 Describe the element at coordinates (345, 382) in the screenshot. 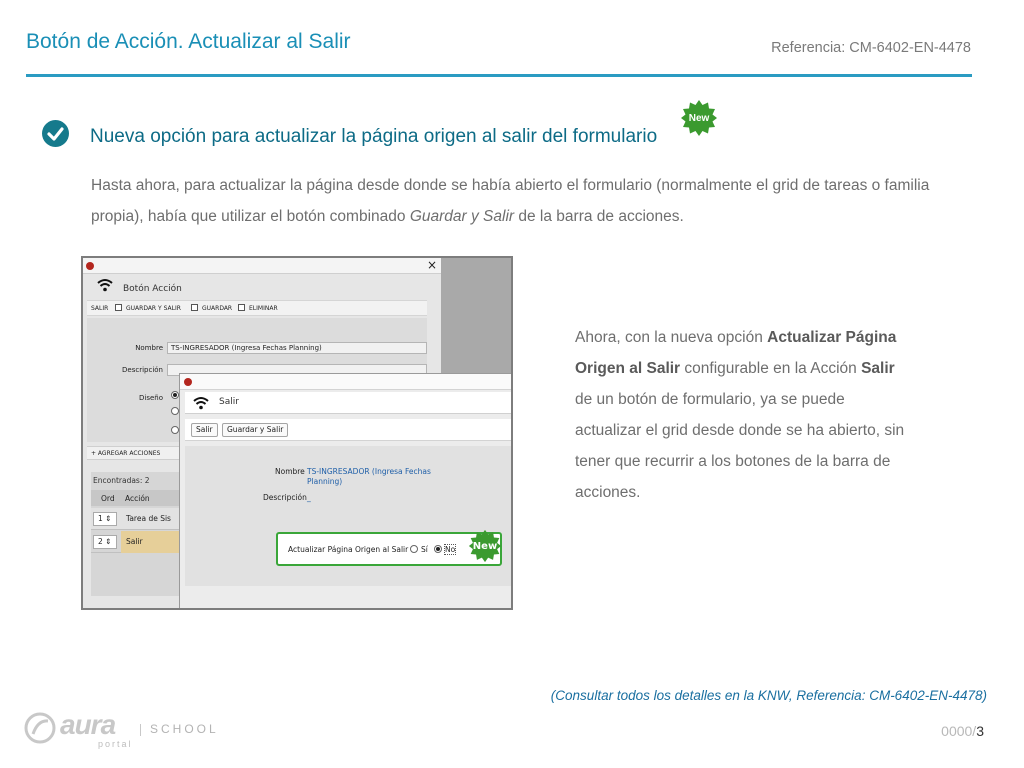

I see `window-titlebar` at that location.